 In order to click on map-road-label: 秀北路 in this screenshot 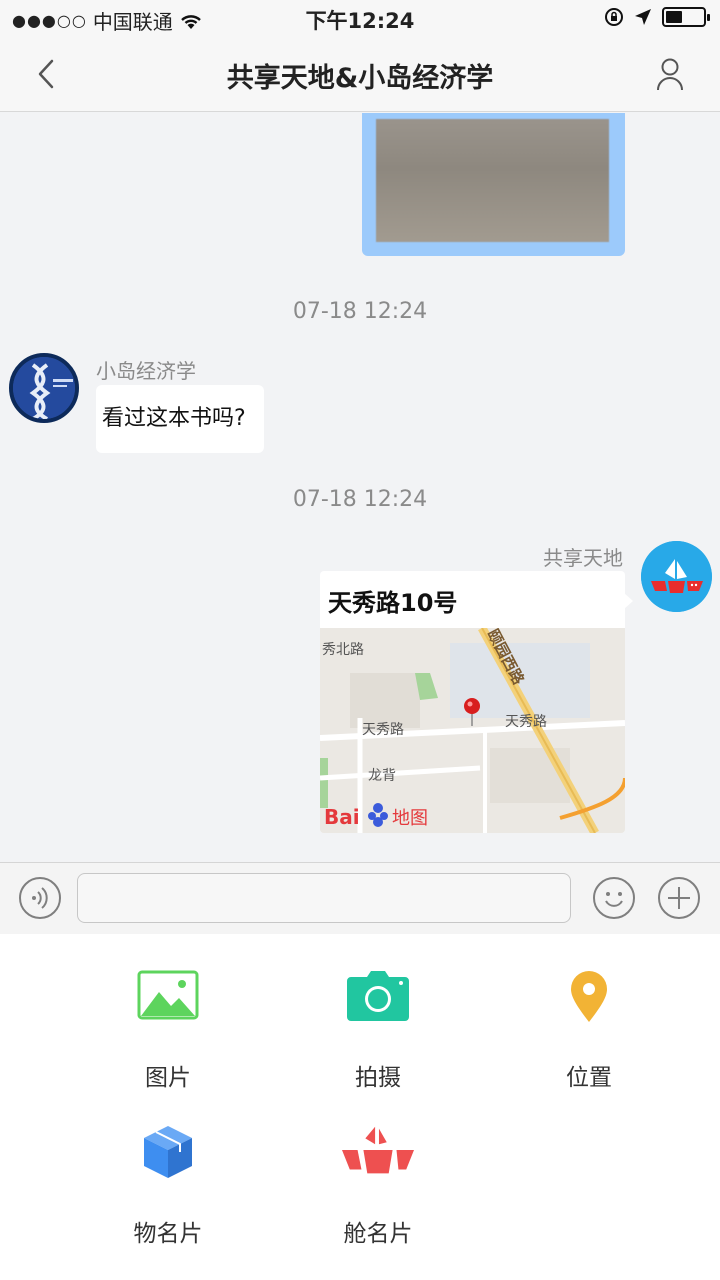, I will do `click(343, 650)`.